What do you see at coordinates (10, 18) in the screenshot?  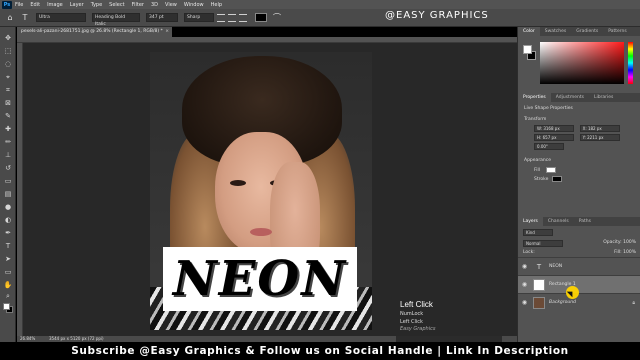 I see `home-icon: ⌂` at bounding box center [10, 18].